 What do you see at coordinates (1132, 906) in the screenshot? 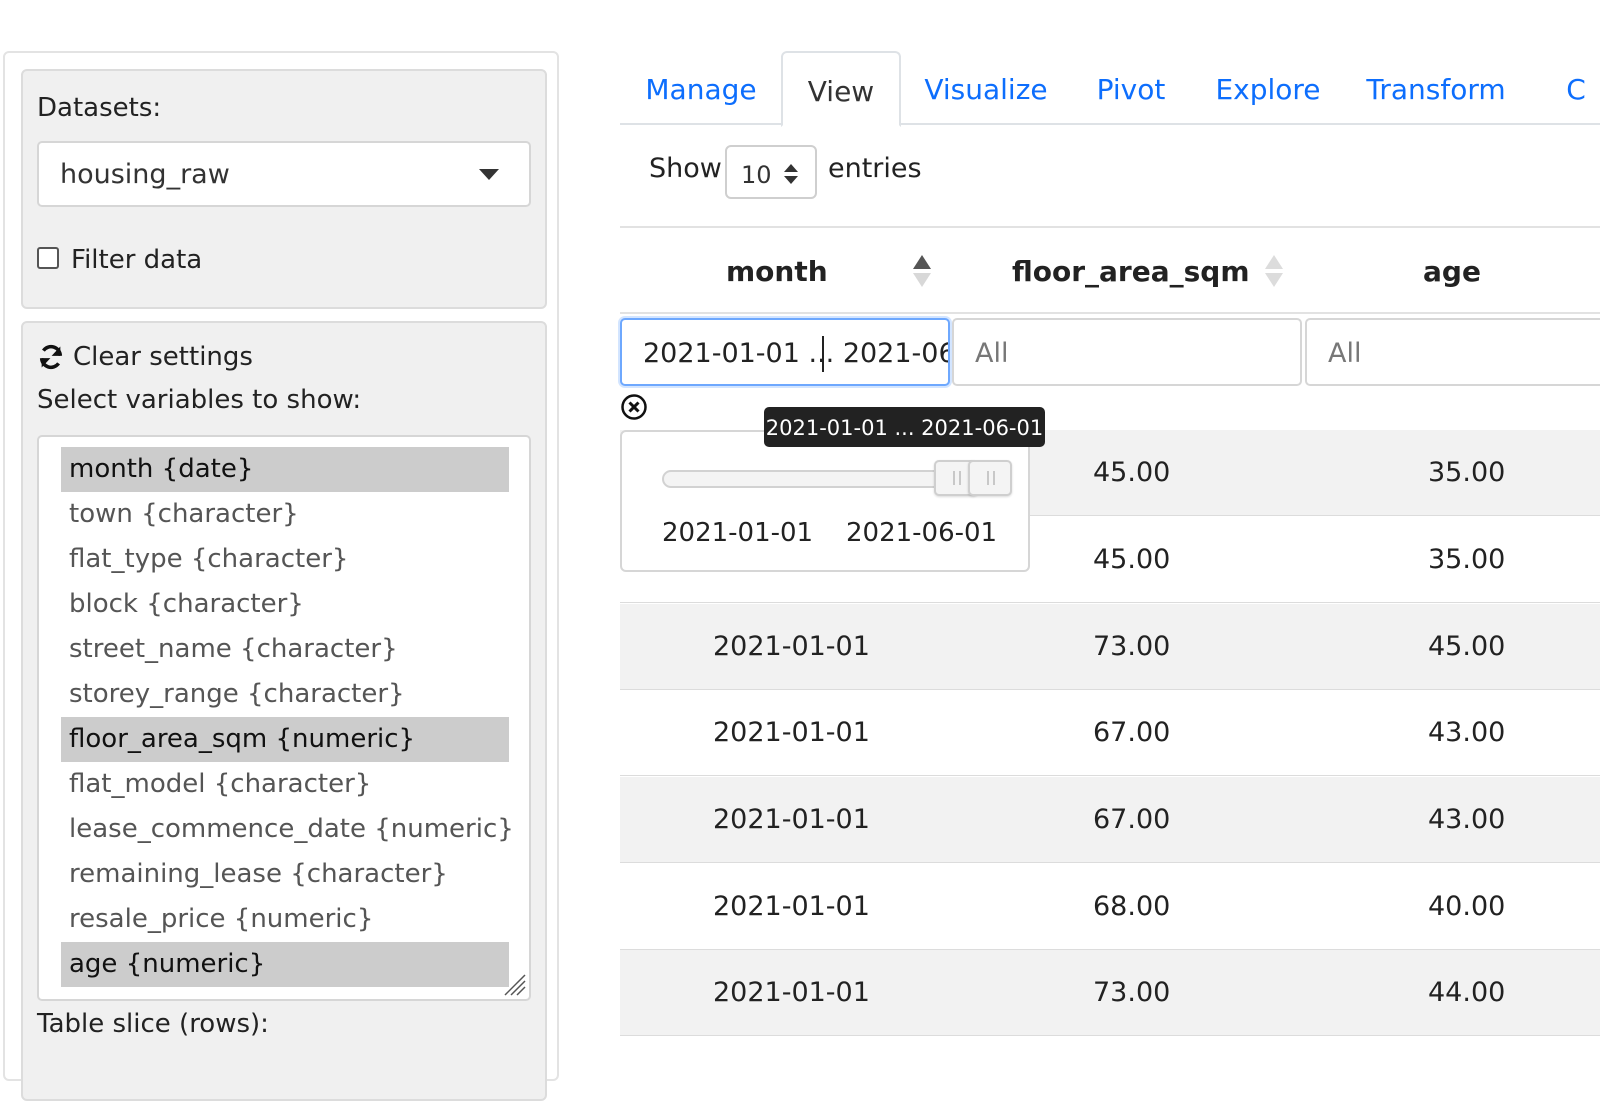
I see `cell-floor-area-sqm: 68.00` at bounding box center [1132, 906].